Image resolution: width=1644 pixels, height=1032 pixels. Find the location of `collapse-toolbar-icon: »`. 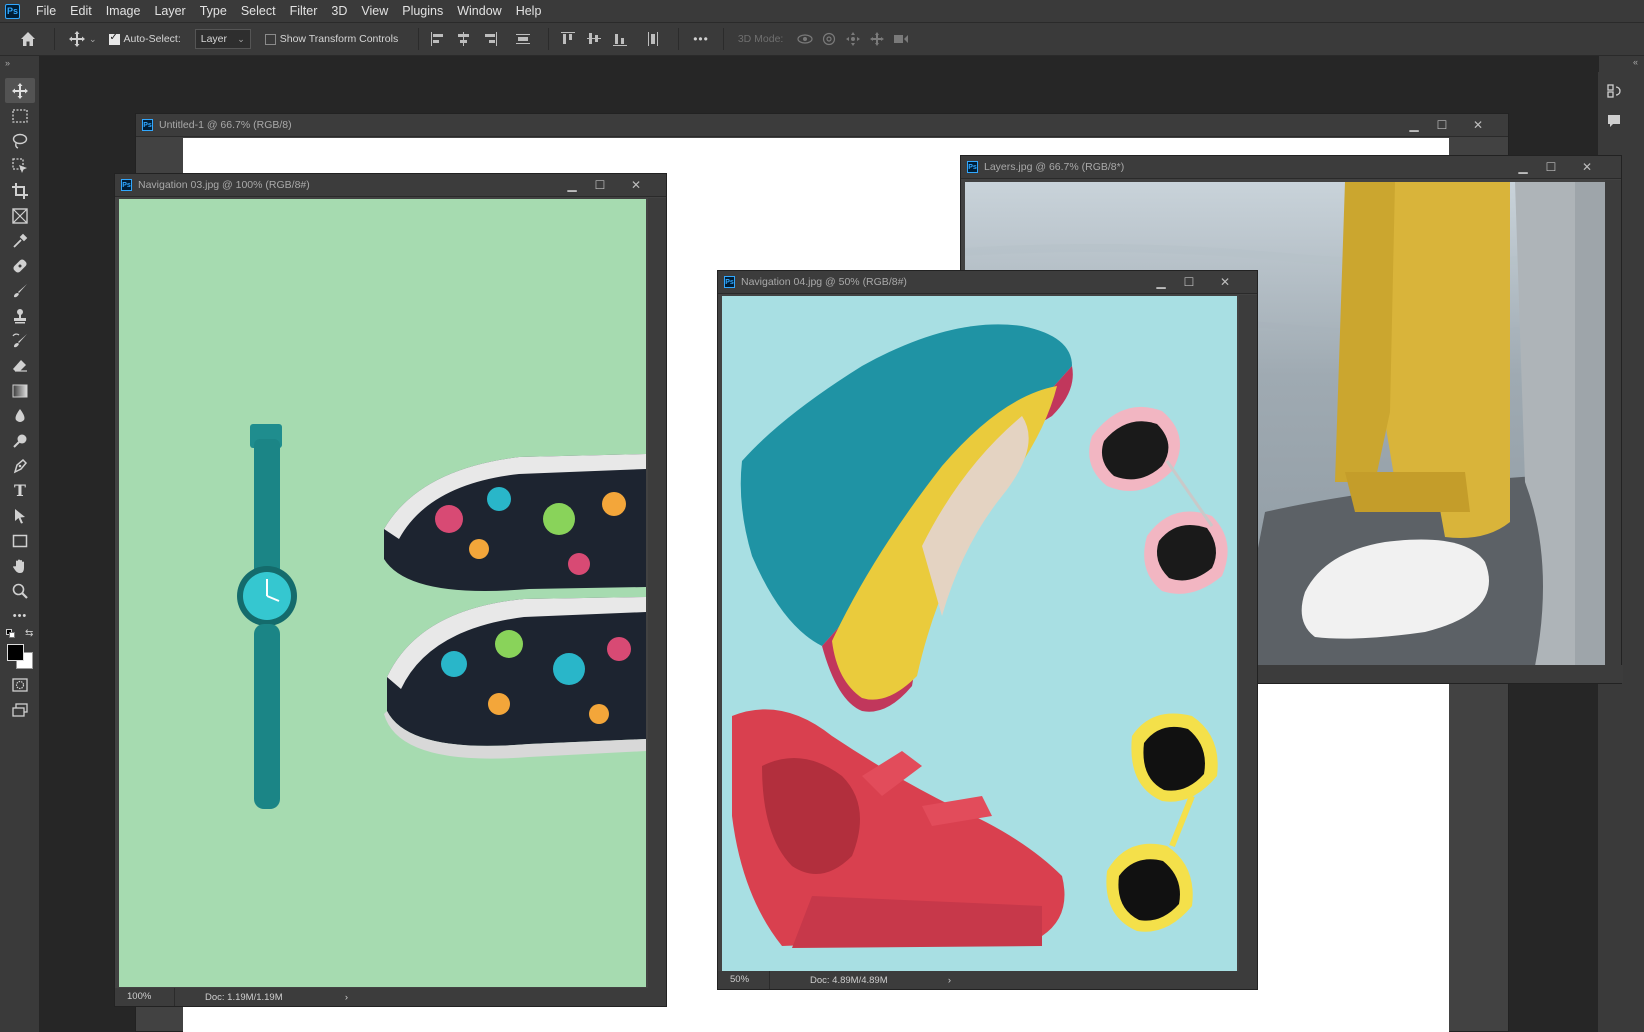

collapse-toolbar-icon: » is located at coordinates (19, 63).